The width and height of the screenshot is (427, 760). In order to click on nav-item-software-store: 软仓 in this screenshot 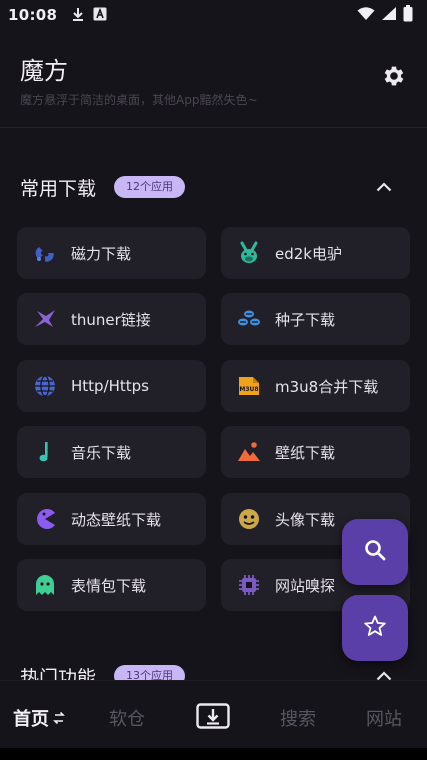, I will do `click(127, 718)`.